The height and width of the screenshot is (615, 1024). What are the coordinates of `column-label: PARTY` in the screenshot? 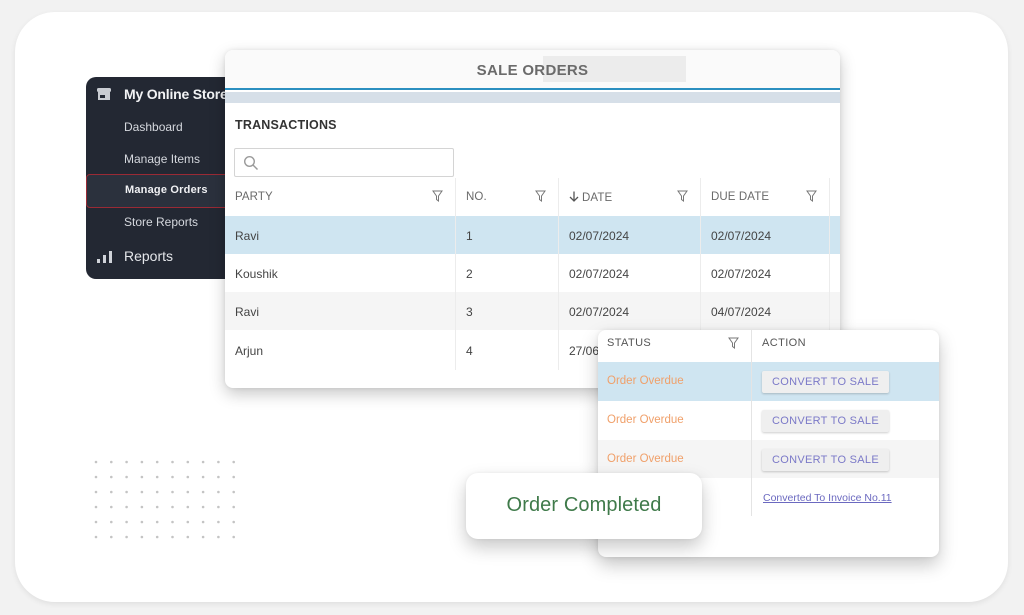 It's located at (254, 197).